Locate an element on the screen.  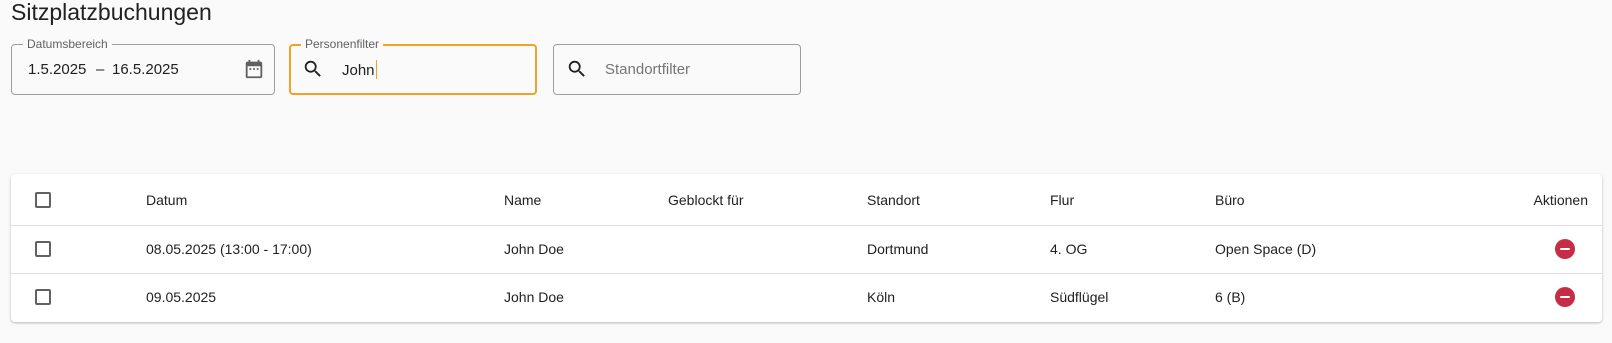
select-all-cell is located at coordinates (43, 199).